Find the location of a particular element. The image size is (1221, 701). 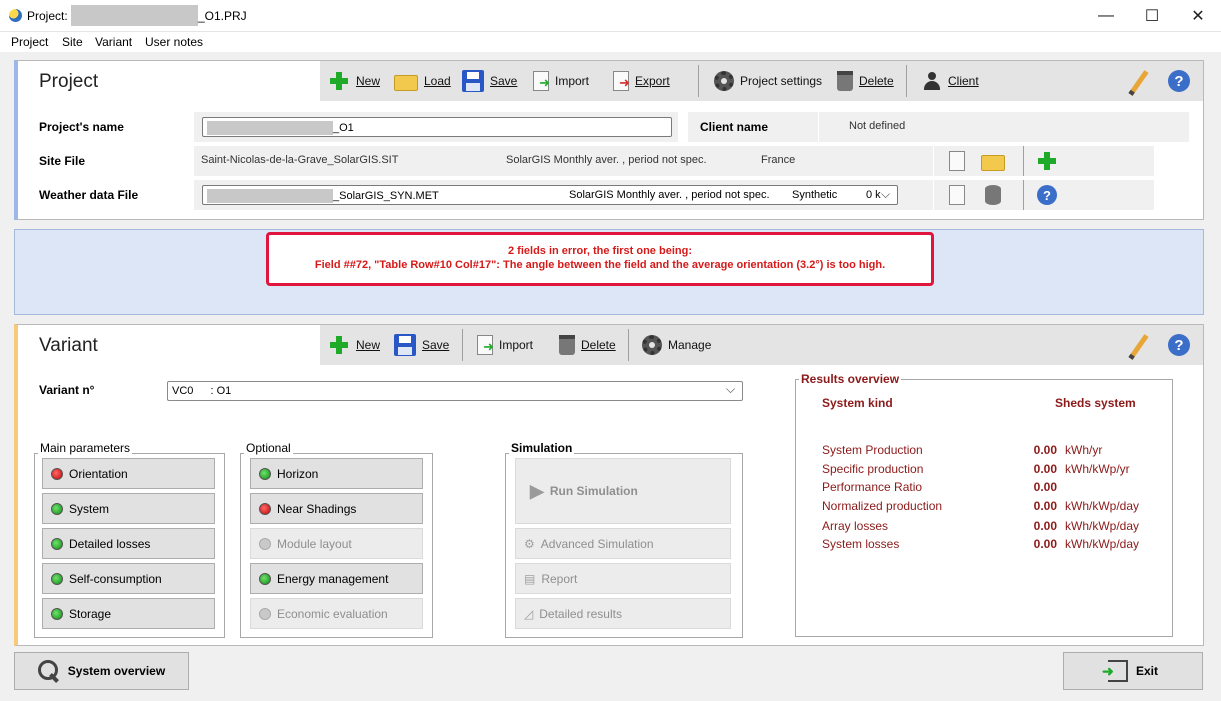

project-header: Project is located at coordinates (69, 81).